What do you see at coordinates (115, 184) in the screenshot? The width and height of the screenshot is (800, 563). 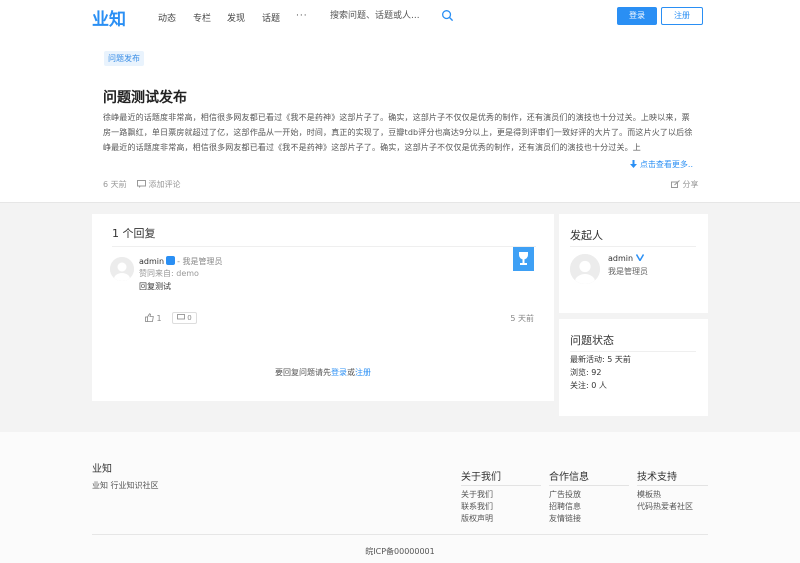 I see `question-time: 6 天前` at bounding box center [115, 184].